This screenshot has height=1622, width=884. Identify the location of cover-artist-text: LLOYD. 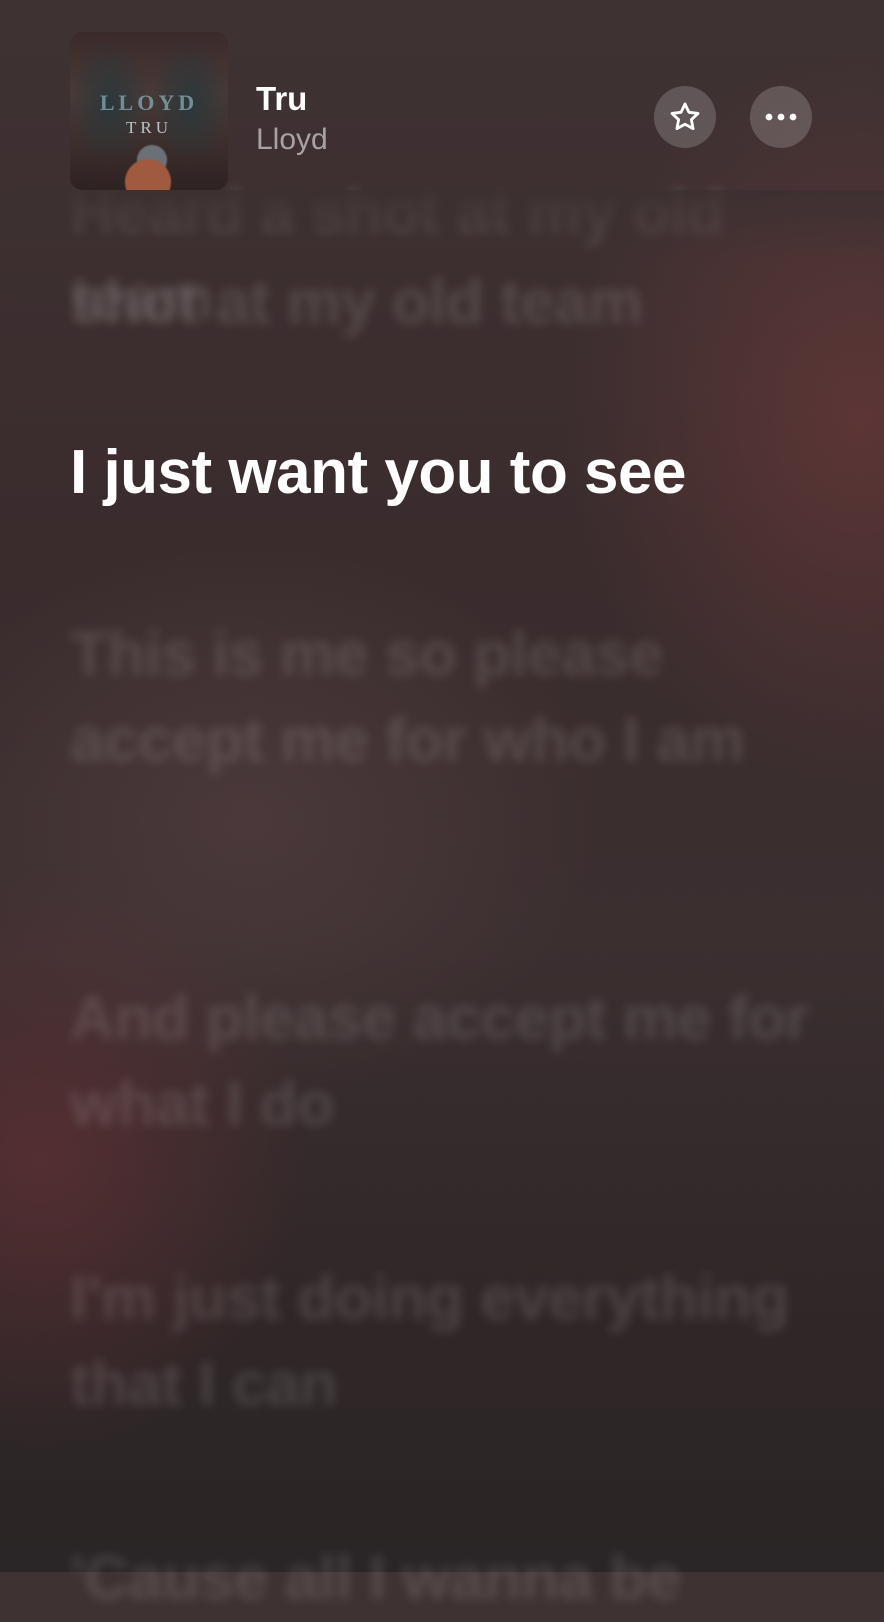
(149, 102).